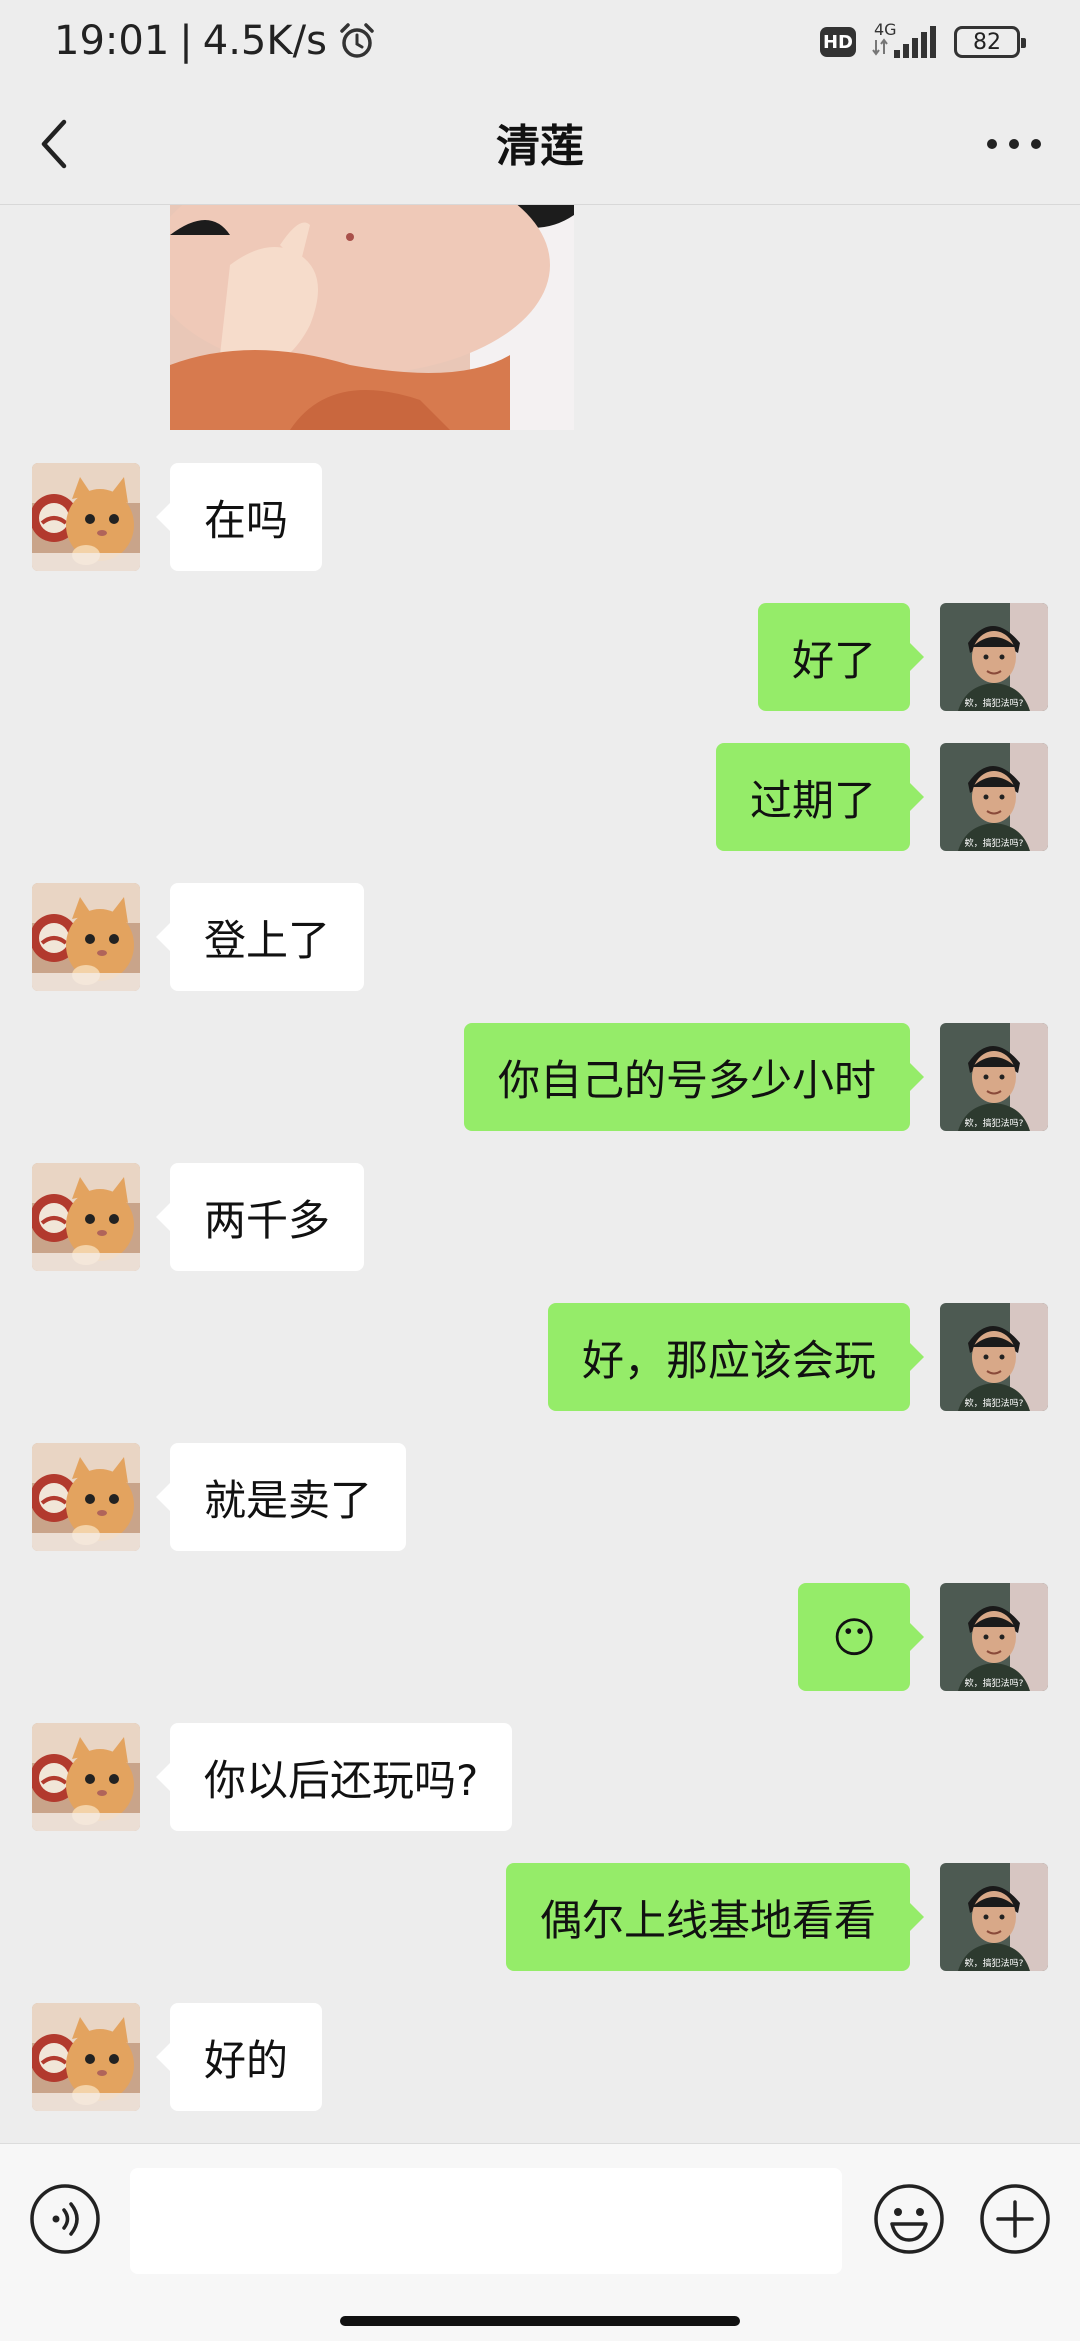 This screenshot has height=2341, width=1080. I want to click on message-row: 登上了, so click(540, 937).